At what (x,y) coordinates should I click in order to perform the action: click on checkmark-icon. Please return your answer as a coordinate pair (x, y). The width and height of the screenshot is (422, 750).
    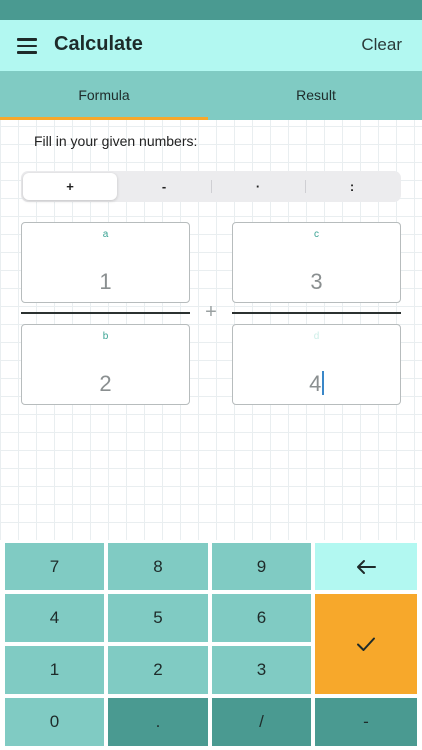
    Looking at the image, I should click on (366, 644).